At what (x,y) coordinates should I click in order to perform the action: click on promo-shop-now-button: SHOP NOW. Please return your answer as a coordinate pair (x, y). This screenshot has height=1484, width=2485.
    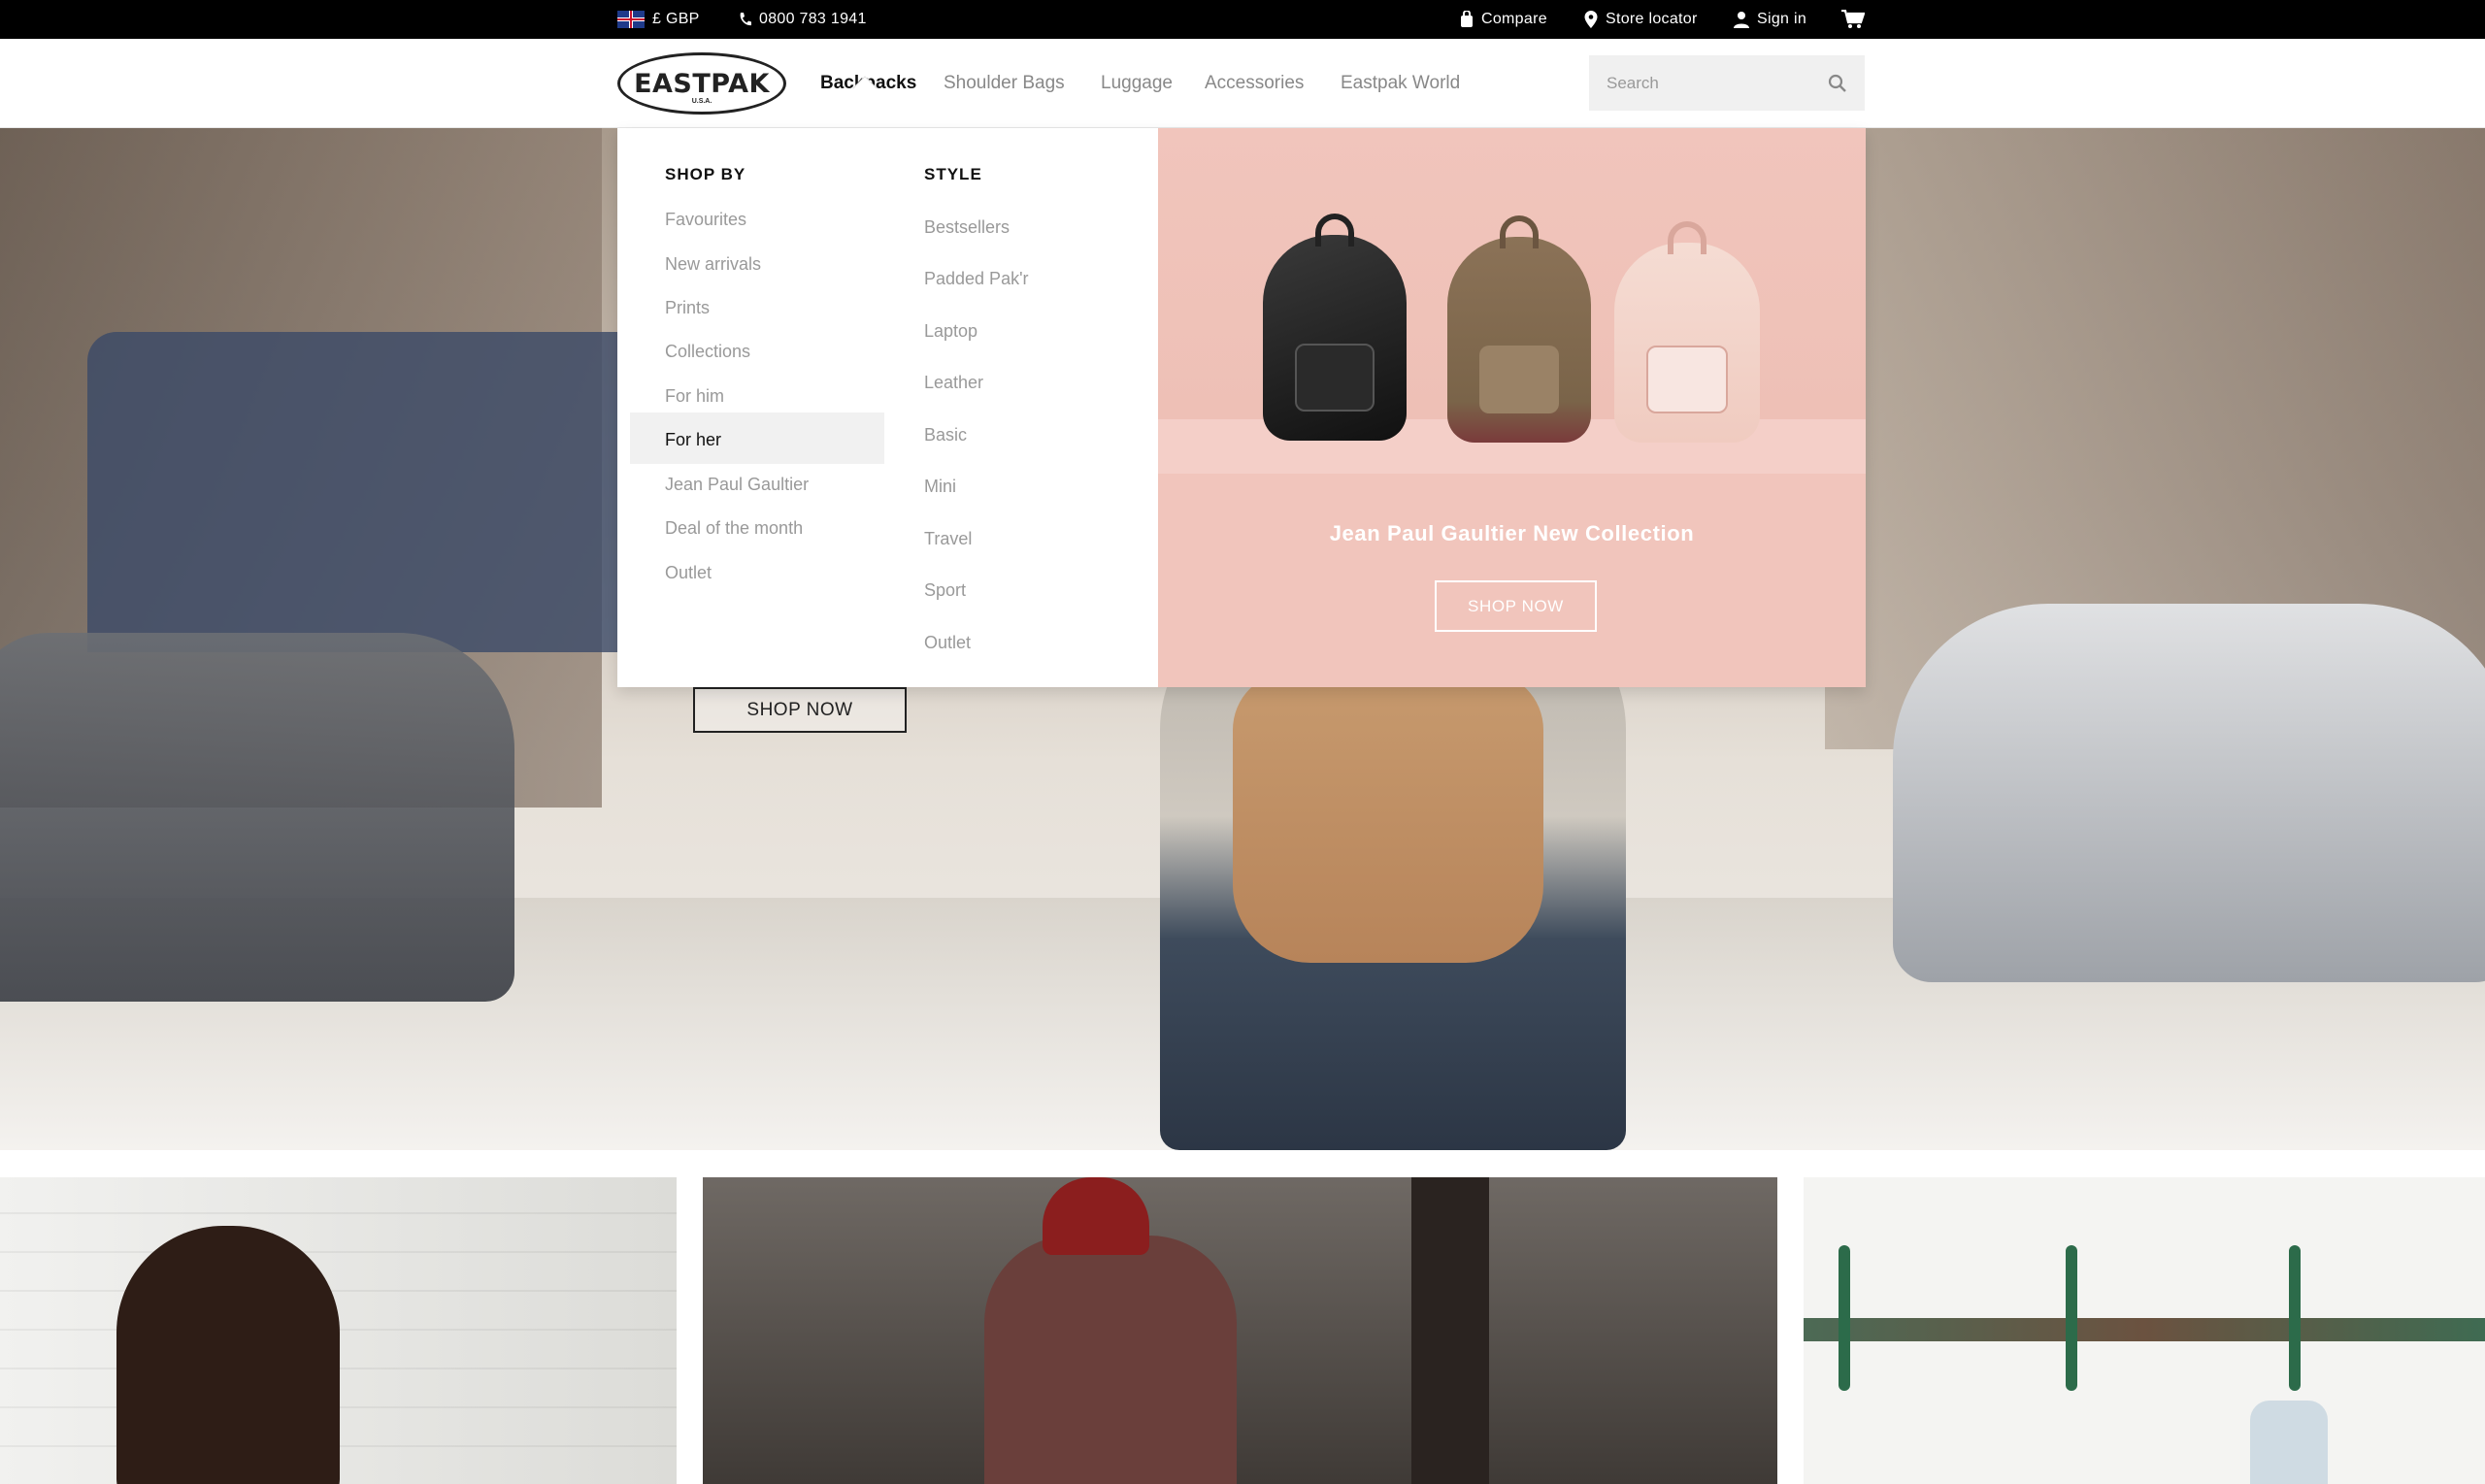
    Looking at the image, I should click on (1516, 606).